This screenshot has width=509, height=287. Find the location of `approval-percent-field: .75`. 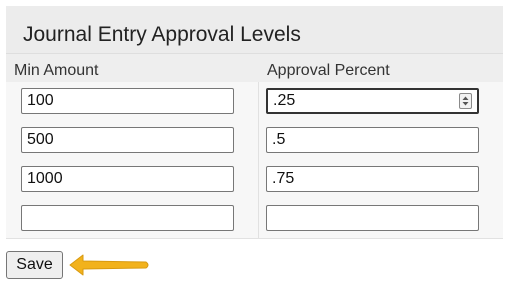

approval-percent-field: .75 is located at coordinates (372, 179).